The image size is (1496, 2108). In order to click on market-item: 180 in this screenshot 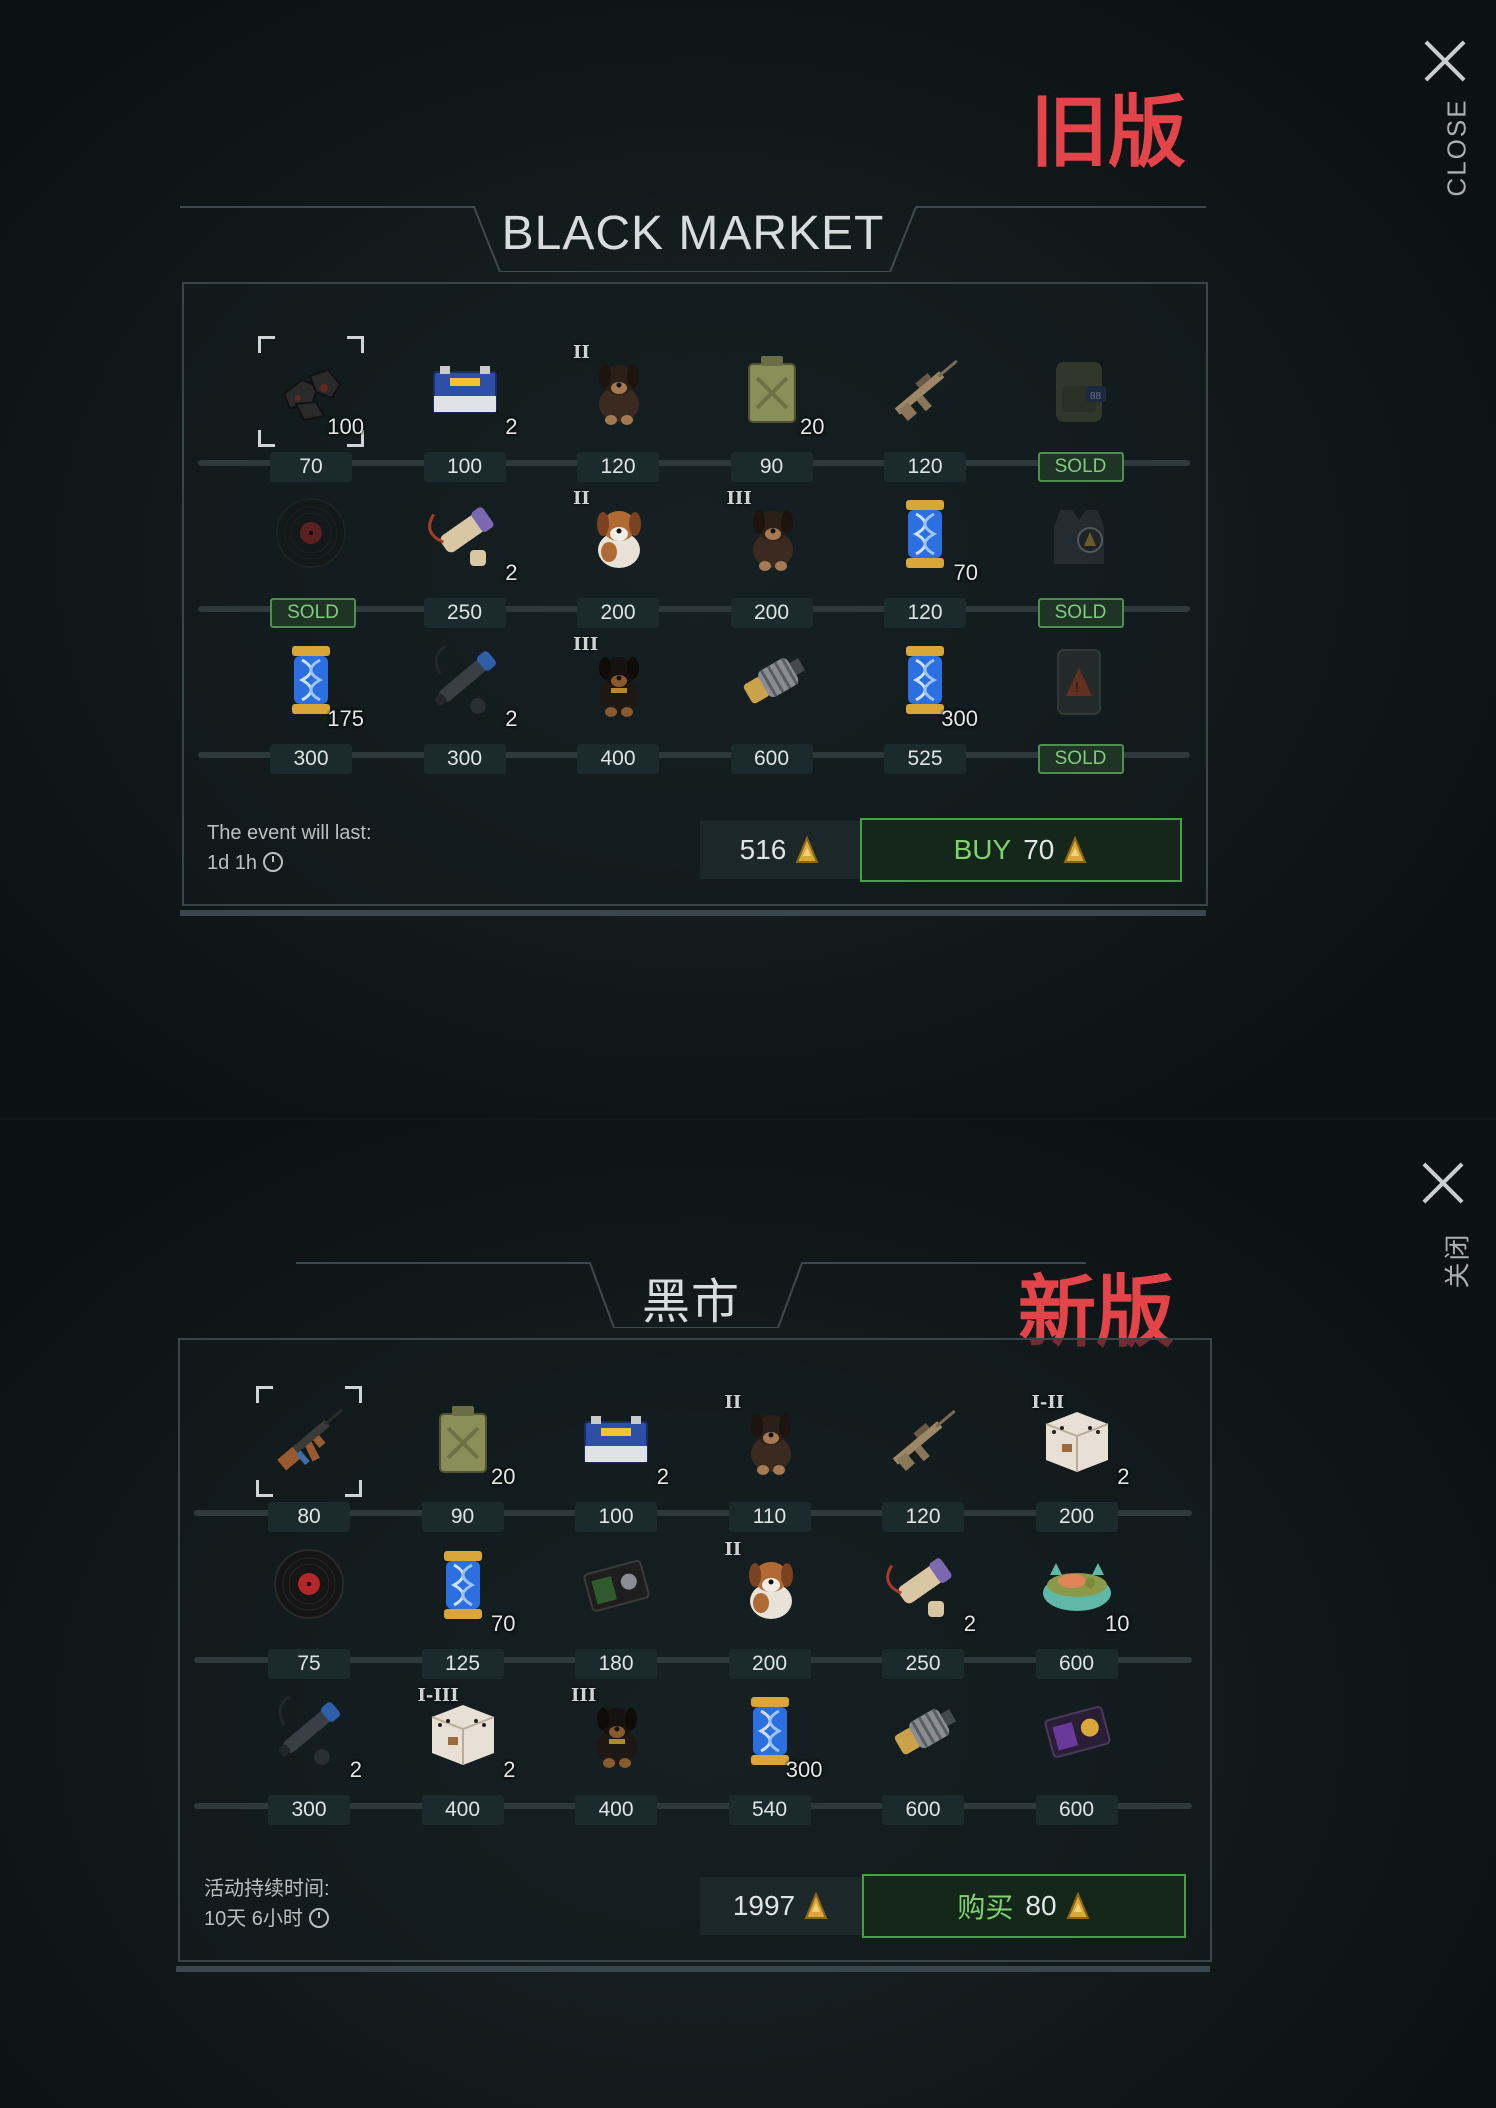, I will do `click(616, 1611)`.